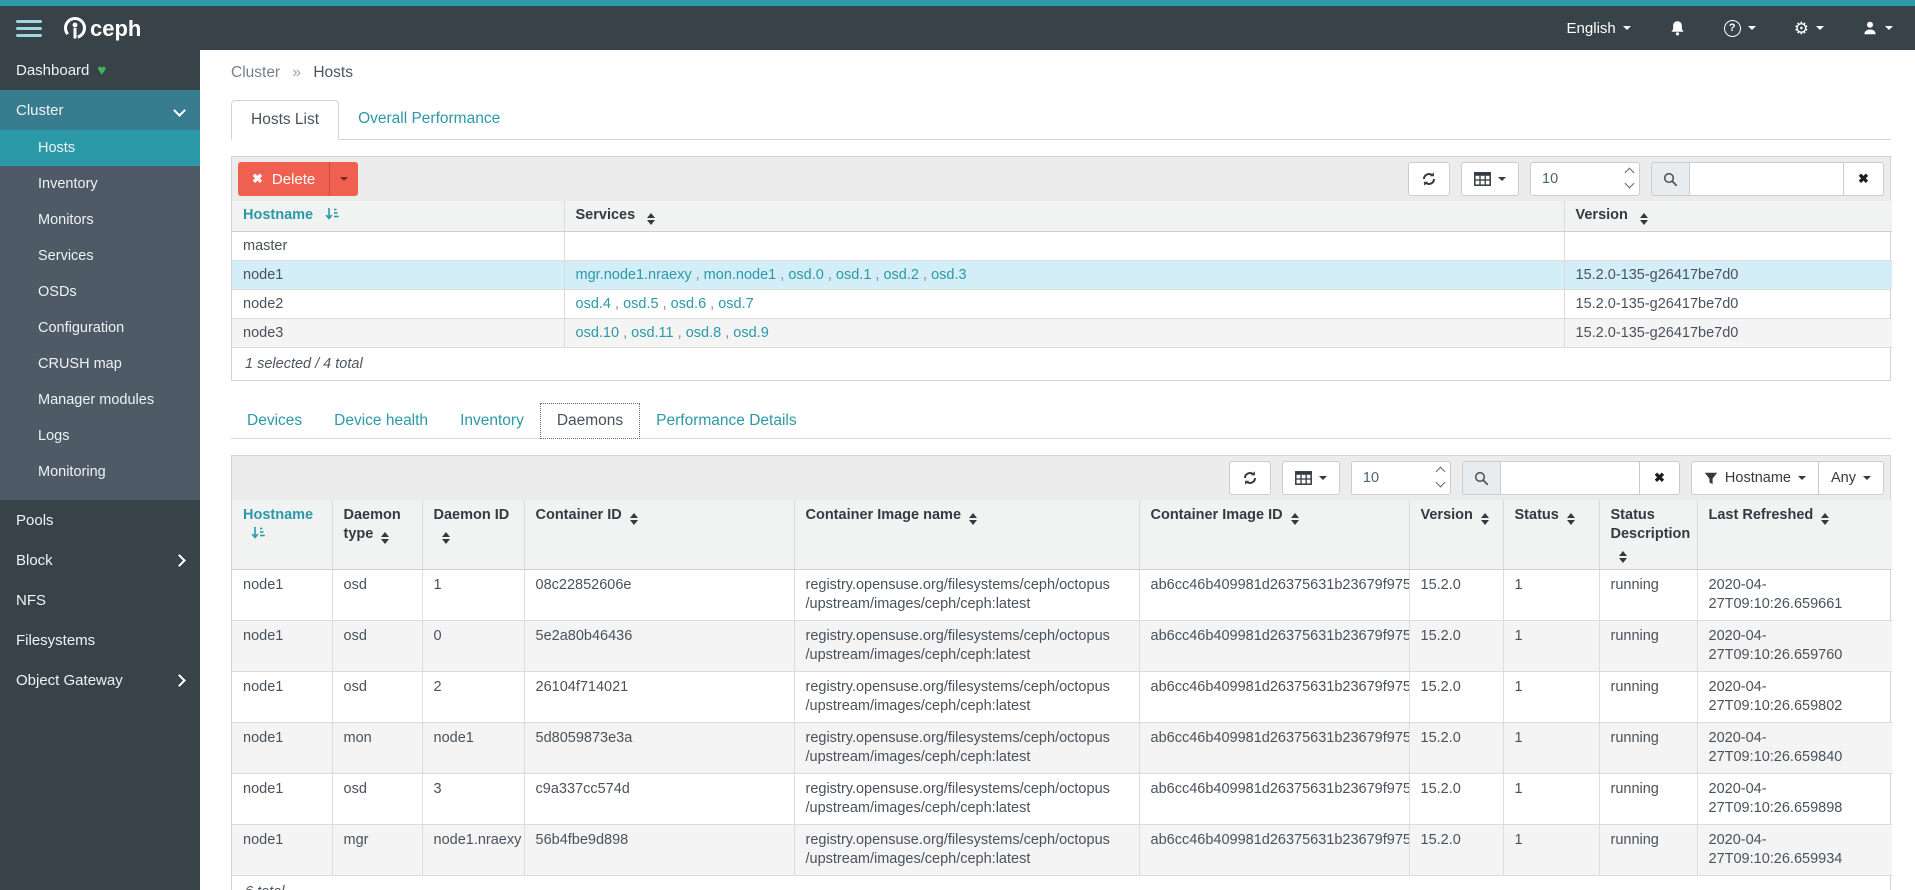 This screenshot has height=890, width=1915. I want to click on col-header-container-id: Container ID, so click(659, 535).